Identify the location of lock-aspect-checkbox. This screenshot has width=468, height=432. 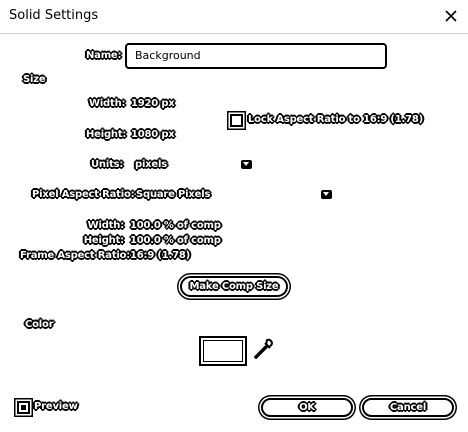
(236, 120).